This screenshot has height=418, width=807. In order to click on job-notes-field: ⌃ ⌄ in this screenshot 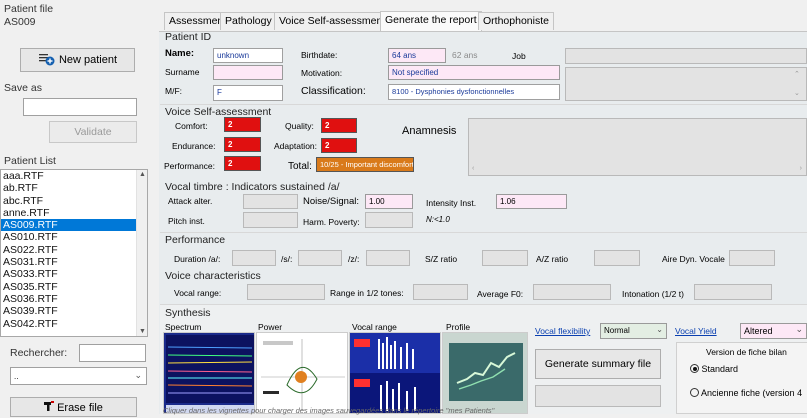, I will do `click(686, 84)`.